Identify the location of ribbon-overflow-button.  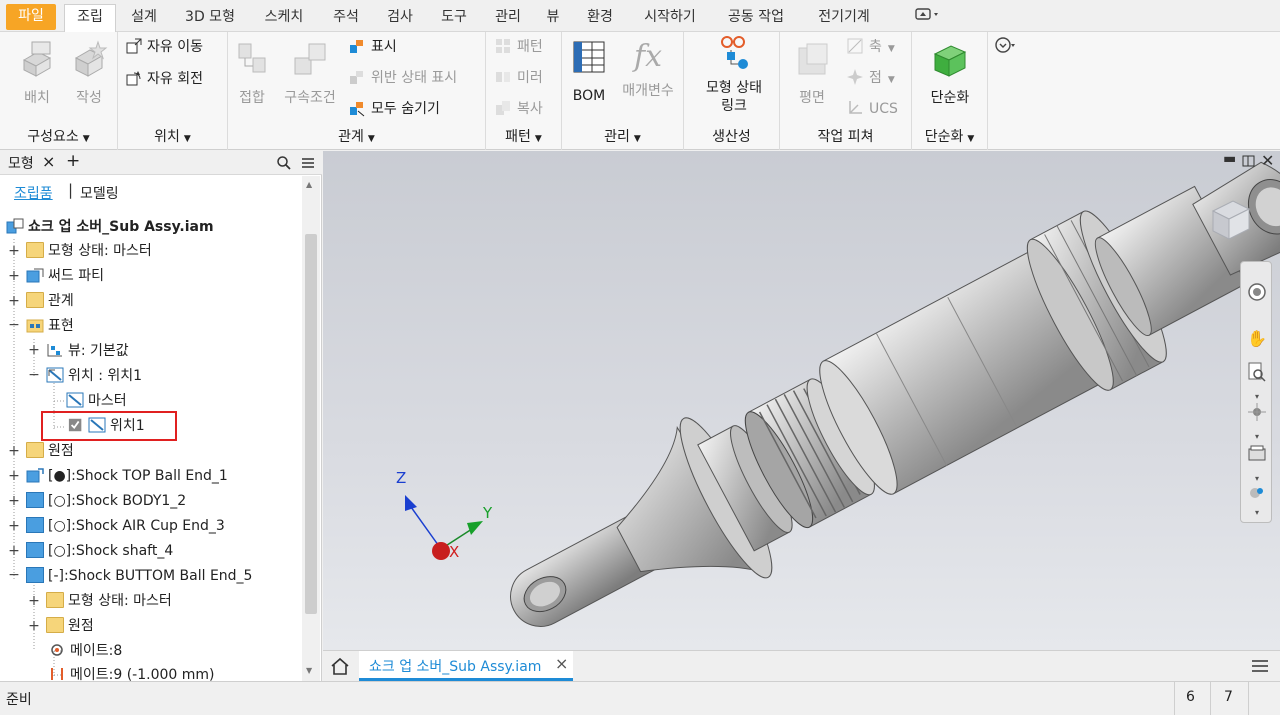
(1005, 47).